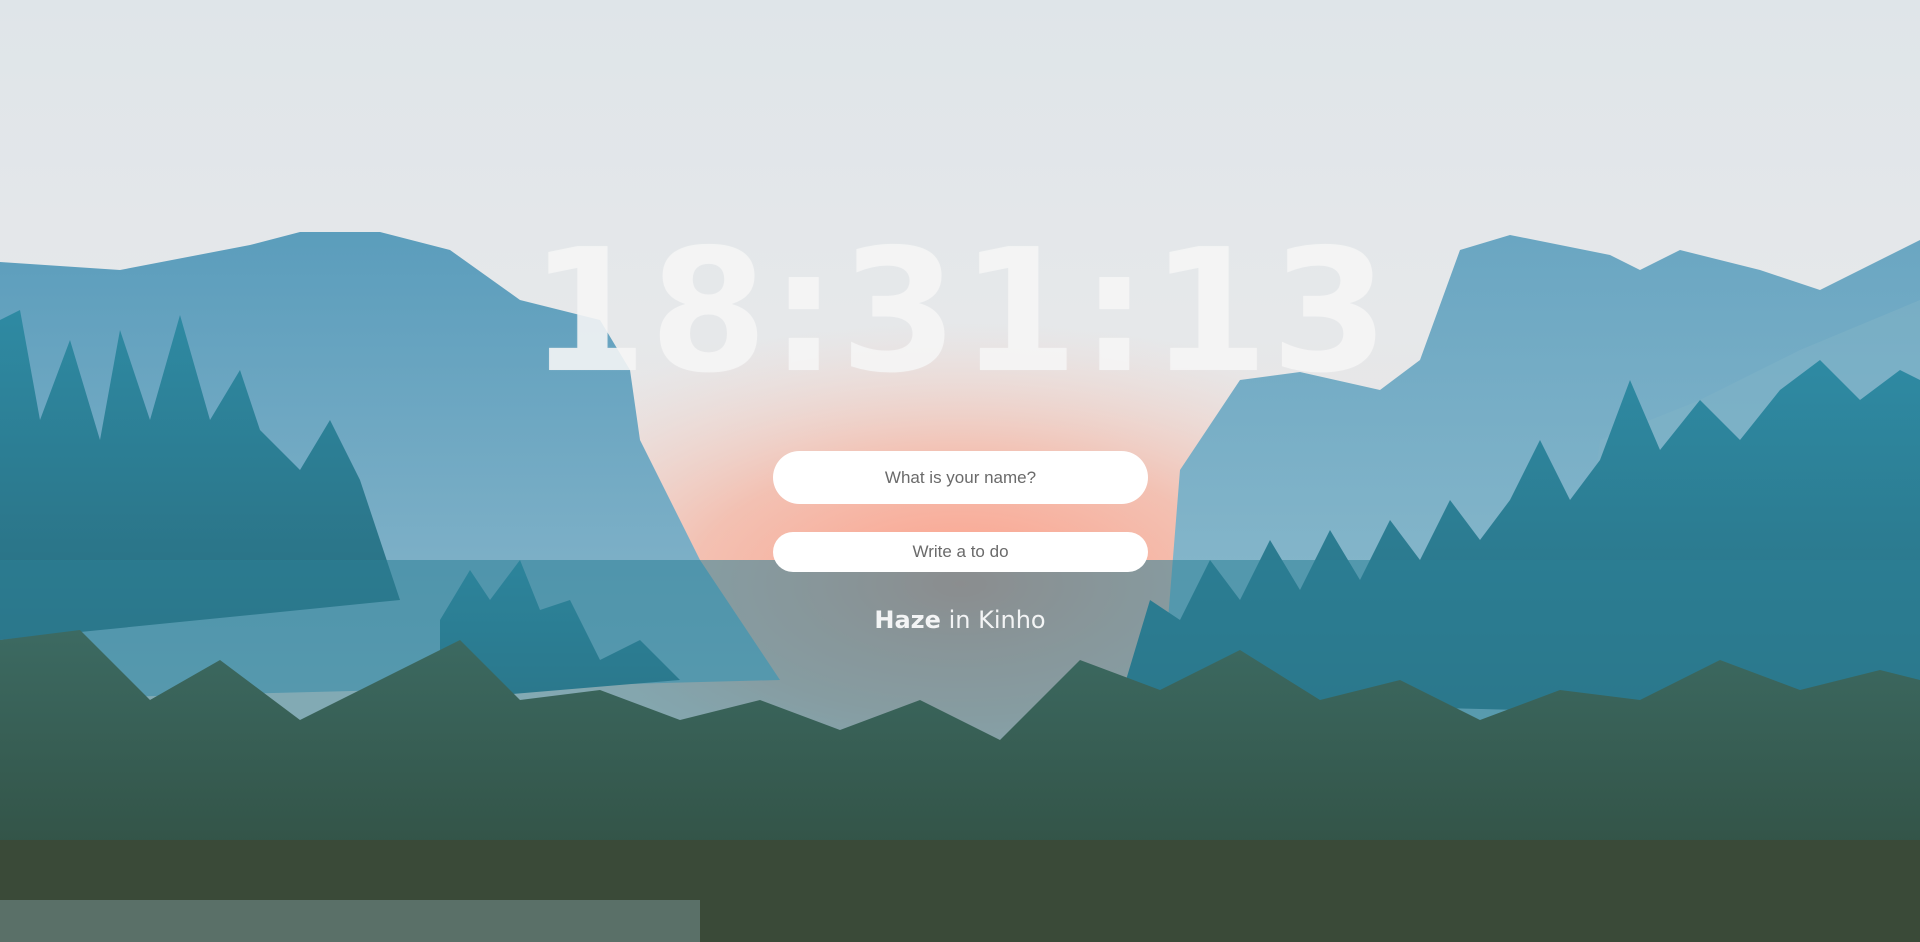 This screenshot has width=1920, height=942. What do you see at coordinates (960, 477) in the screenshot?
I see `name-input` at bounding box center [960, 477].